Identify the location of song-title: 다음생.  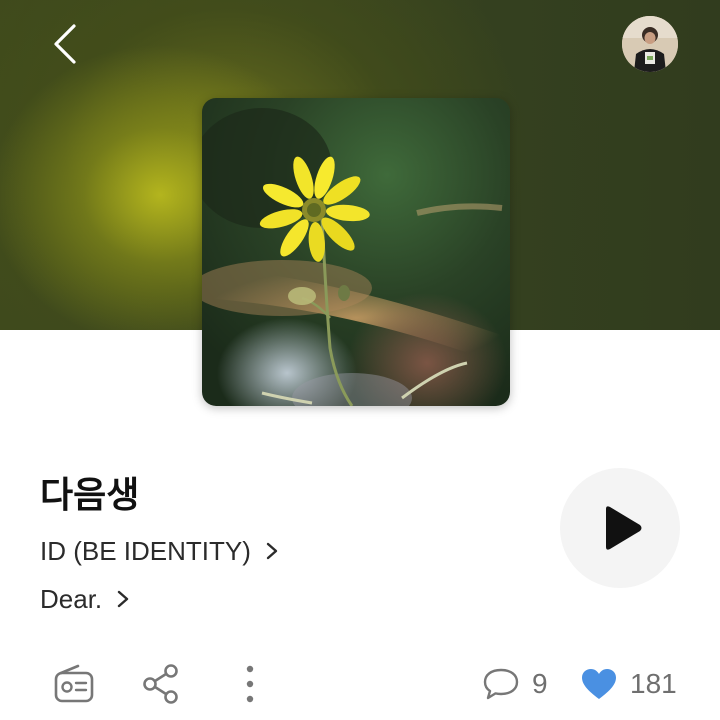
(90, 495).